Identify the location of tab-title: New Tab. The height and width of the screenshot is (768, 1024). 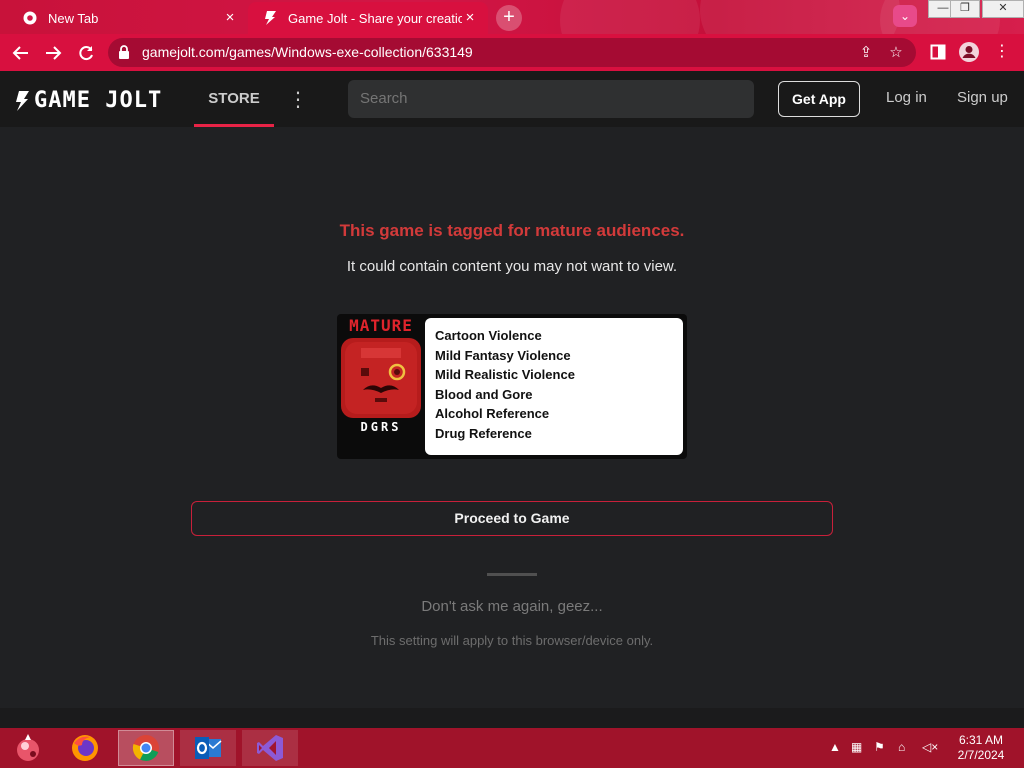
(73, 18).